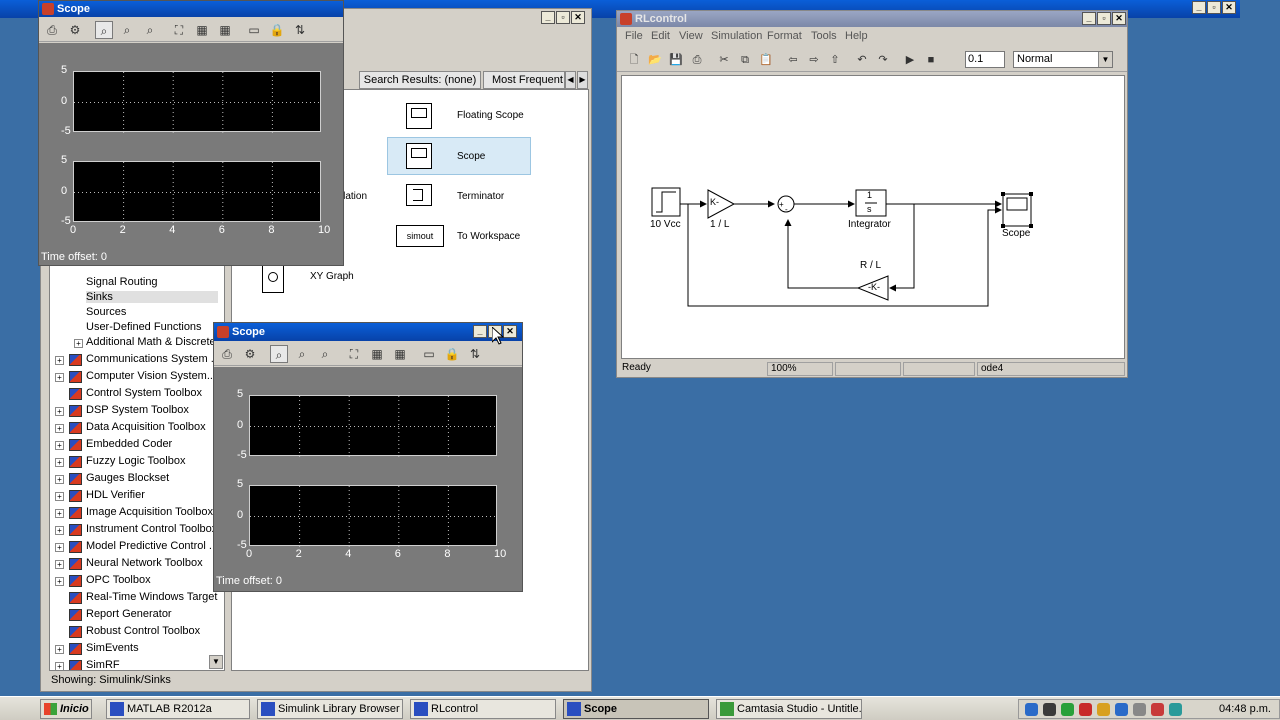 Image resolution: width=1280 pixels, height=720 pixels. I want to click on open-icon: 📂, so click(655, 60).